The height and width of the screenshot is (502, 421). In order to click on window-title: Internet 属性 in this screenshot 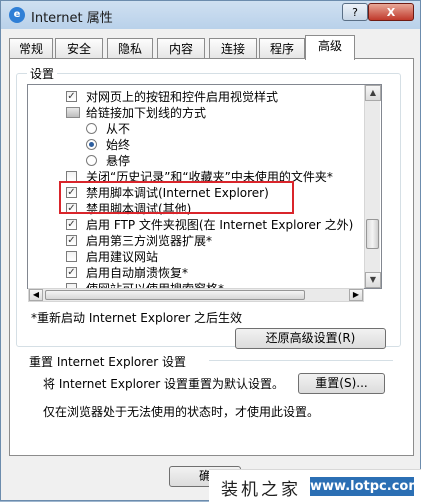, I will do `click(72, 18)`.